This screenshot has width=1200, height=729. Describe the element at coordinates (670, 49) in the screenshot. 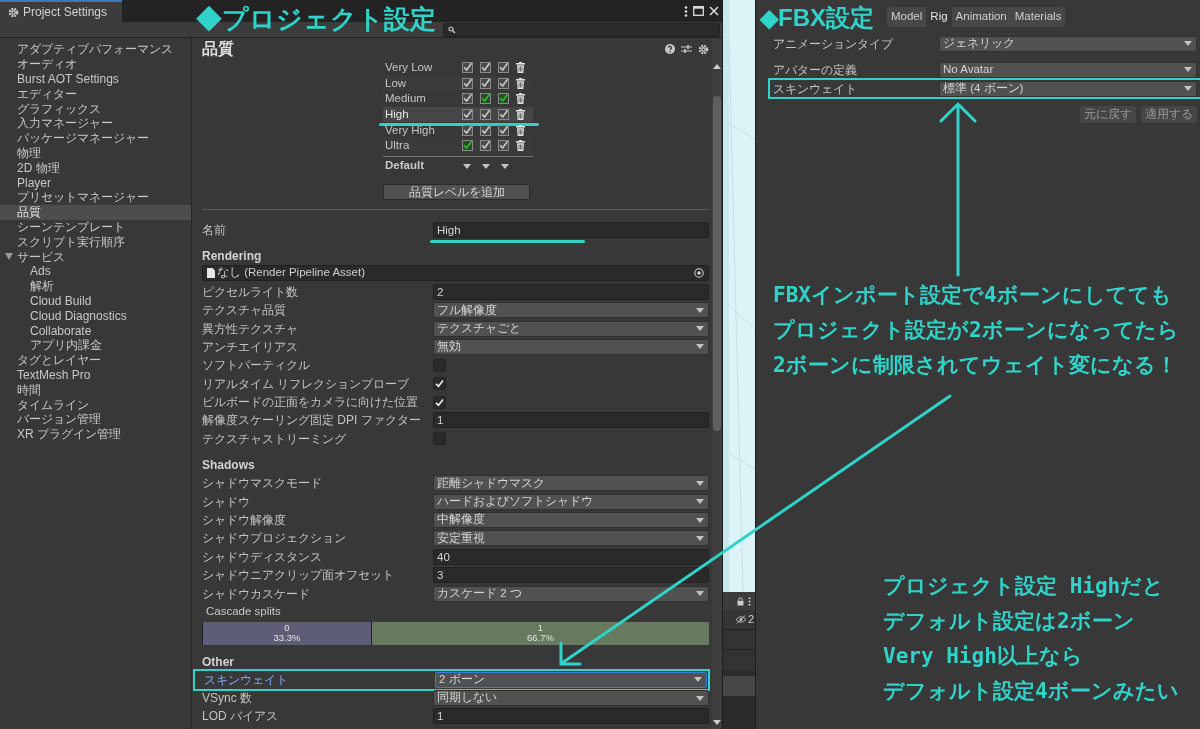

I see `help-icon` at that location.